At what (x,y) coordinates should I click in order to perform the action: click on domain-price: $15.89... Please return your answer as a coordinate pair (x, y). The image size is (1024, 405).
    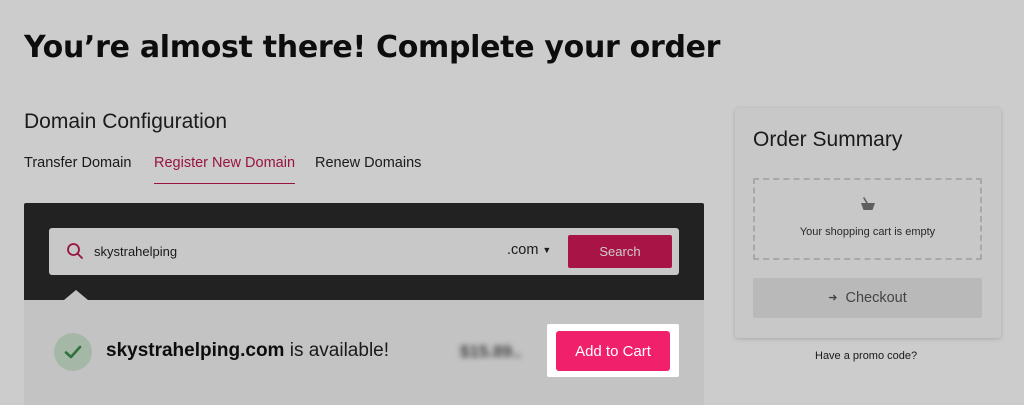
    Looking at the image, I should click on (490, 352).